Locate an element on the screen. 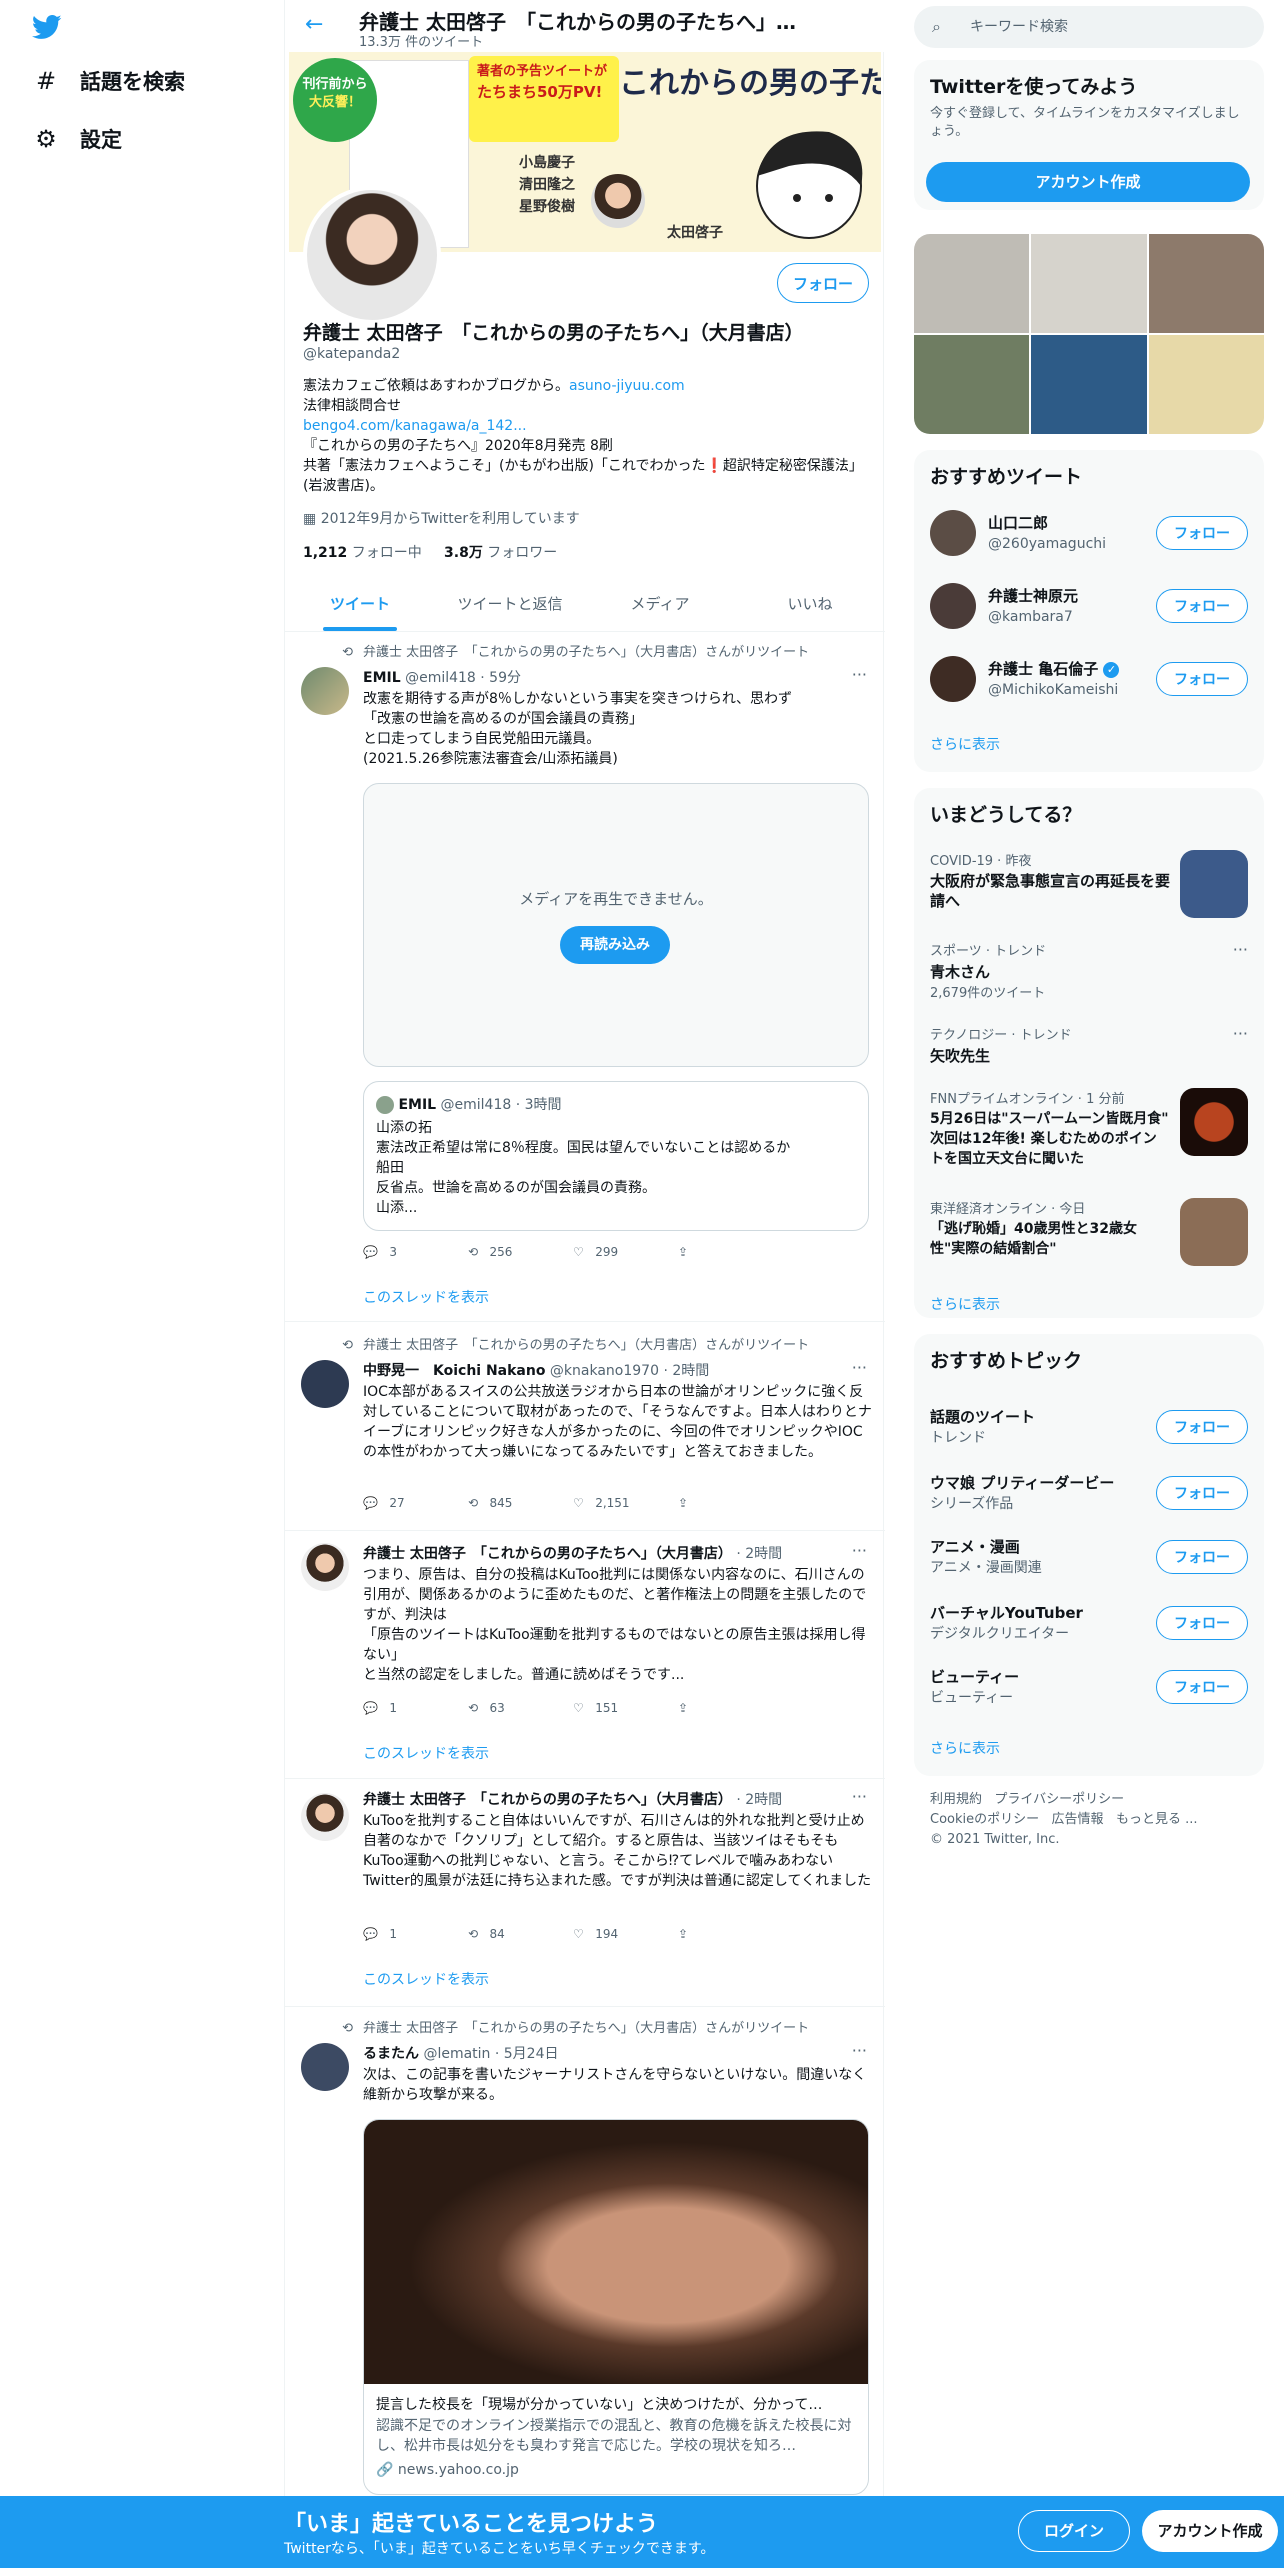 The width and height of the screenshot is (1284, 2568). tab-tweets-replies: ツイートと返信 is located at coordinates (510, 603).